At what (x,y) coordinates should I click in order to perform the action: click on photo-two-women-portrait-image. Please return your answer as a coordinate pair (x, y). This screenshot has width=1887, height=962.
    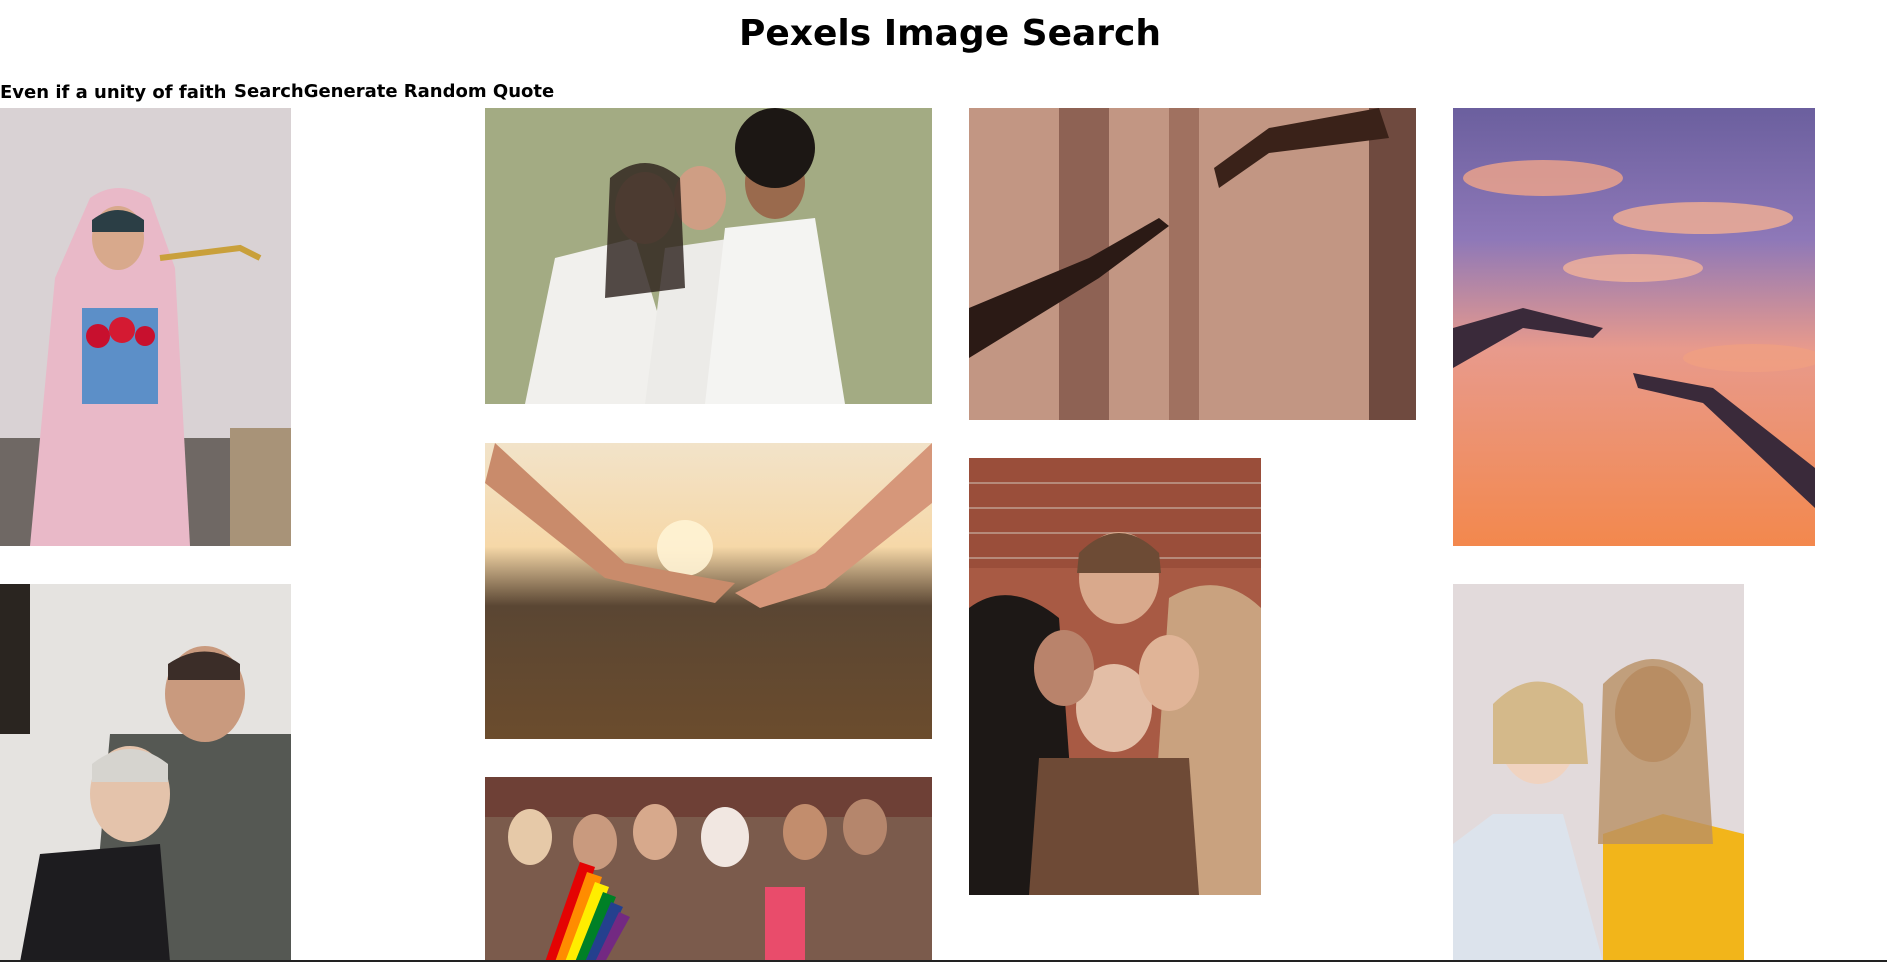
    Looking at the image, I should click on (1598, 773).